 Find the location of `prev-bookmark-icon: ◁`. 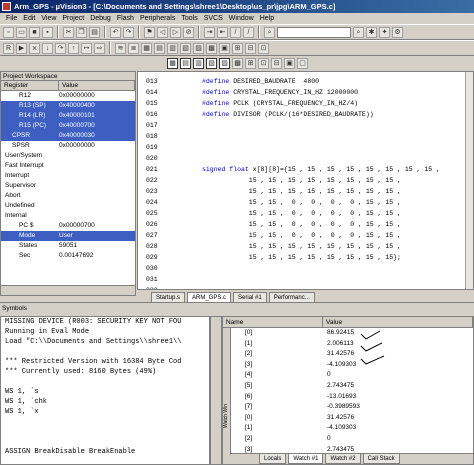

prev-bookmark-icon: ◁ is located at coordinates (162, 32).